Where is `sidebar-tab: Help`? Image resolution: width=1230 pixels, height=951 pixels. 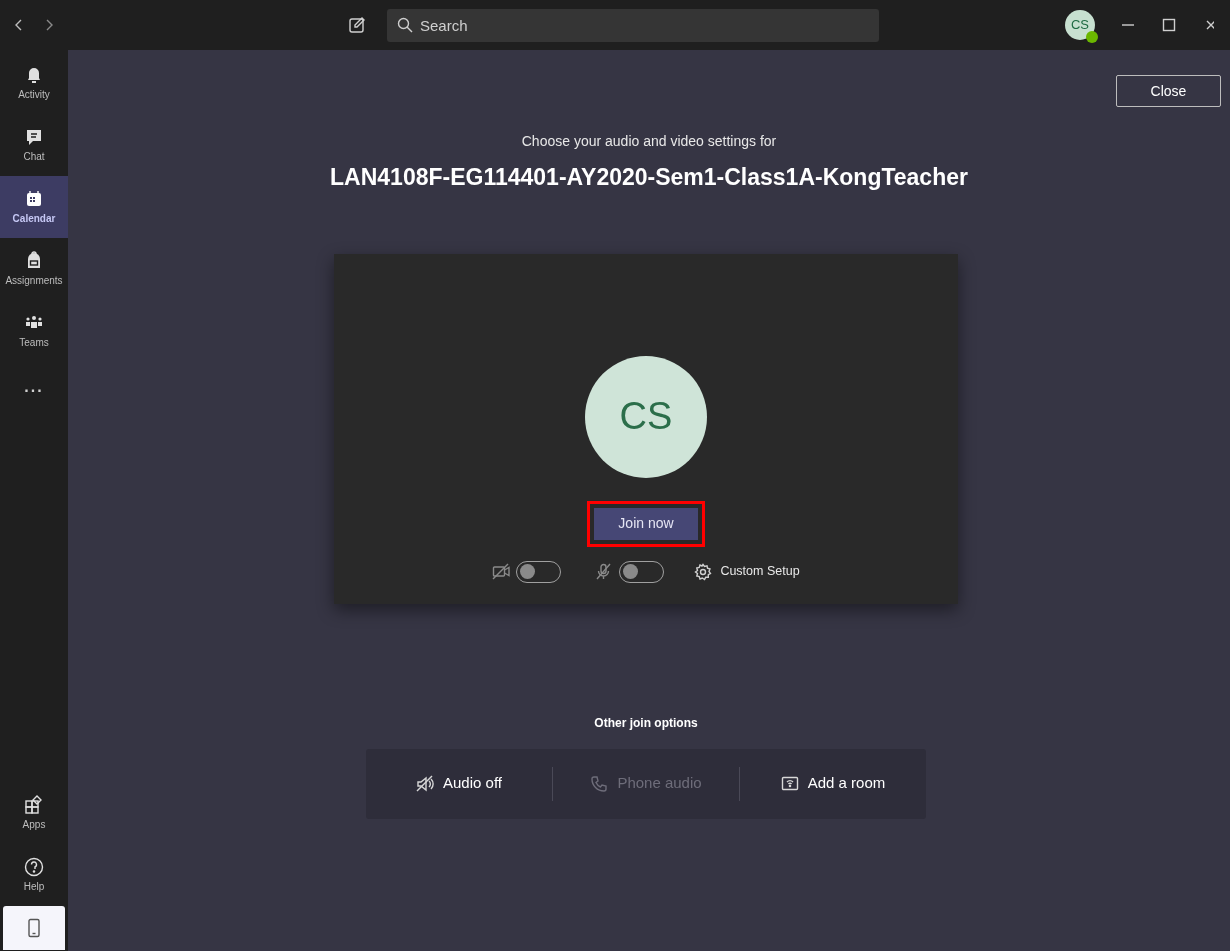 sidebar-tab: Help is located at coordinates (34, 875).